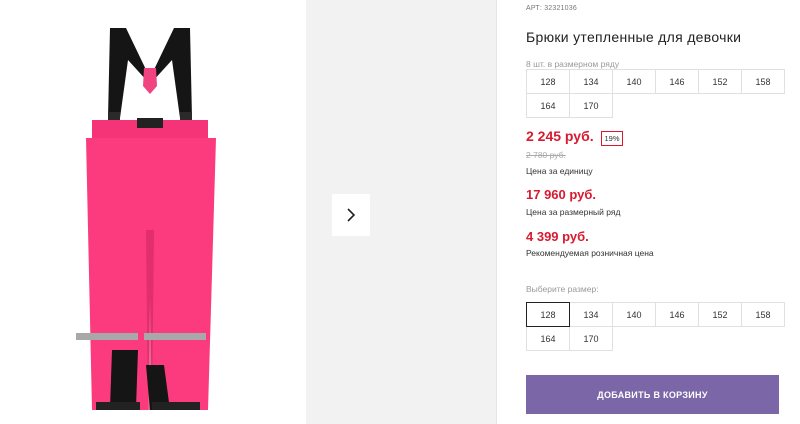 This screenshot has height=424, width=800. What do you see at coordinates (560, 136) in the screenshot?
I see `unit-price: 2 245 руб.` at bounding box center [560, 136].